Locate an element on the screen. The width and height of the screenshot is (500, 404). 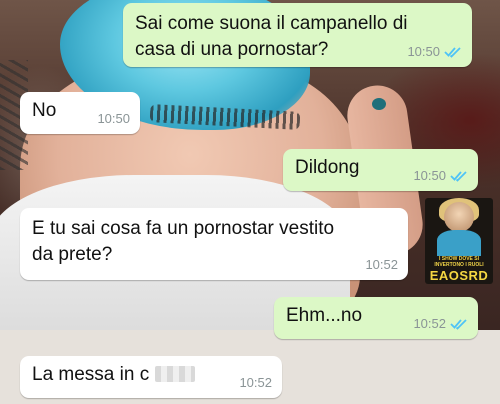
logo-figure-body is located at coordinates (459, 243).